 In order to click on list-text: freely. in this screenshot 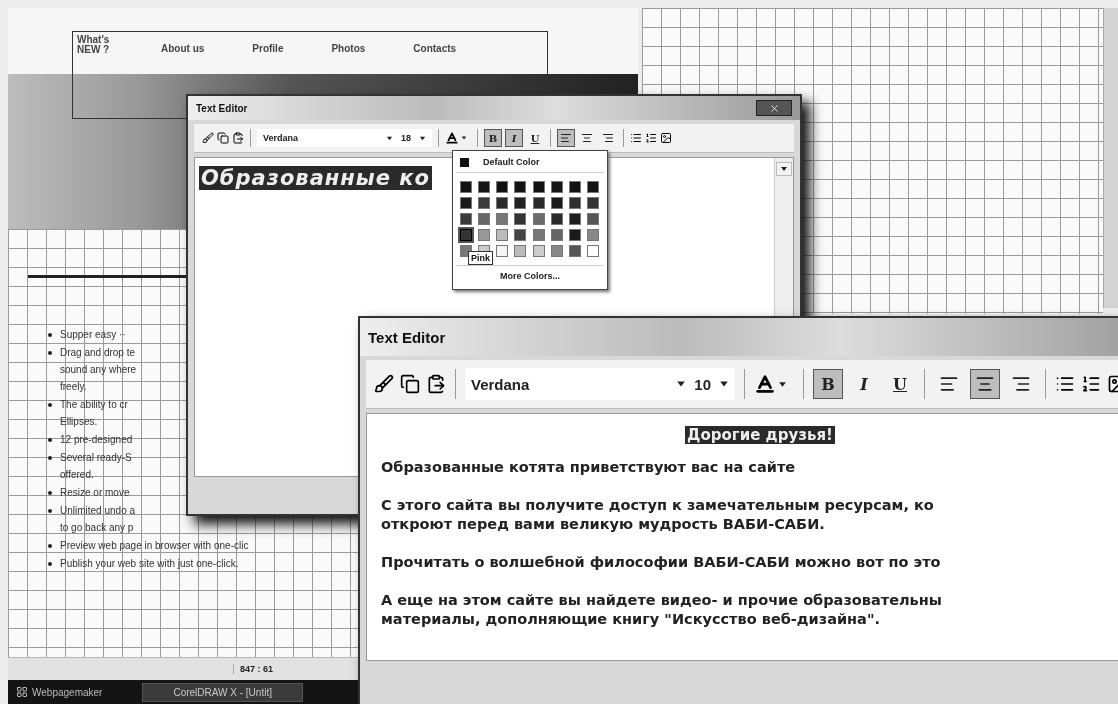, I will do `click(74, 387)`.